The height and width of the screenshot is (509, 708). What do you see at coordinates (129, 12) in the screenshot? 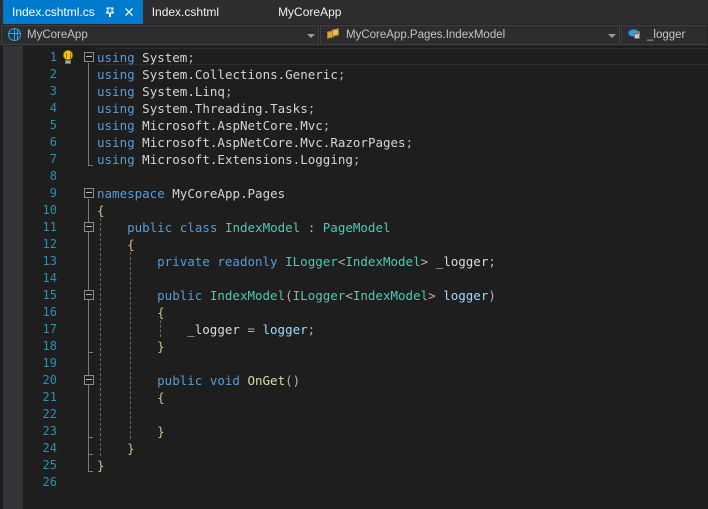
I see `close-icon` at bounding box center [129, 12].